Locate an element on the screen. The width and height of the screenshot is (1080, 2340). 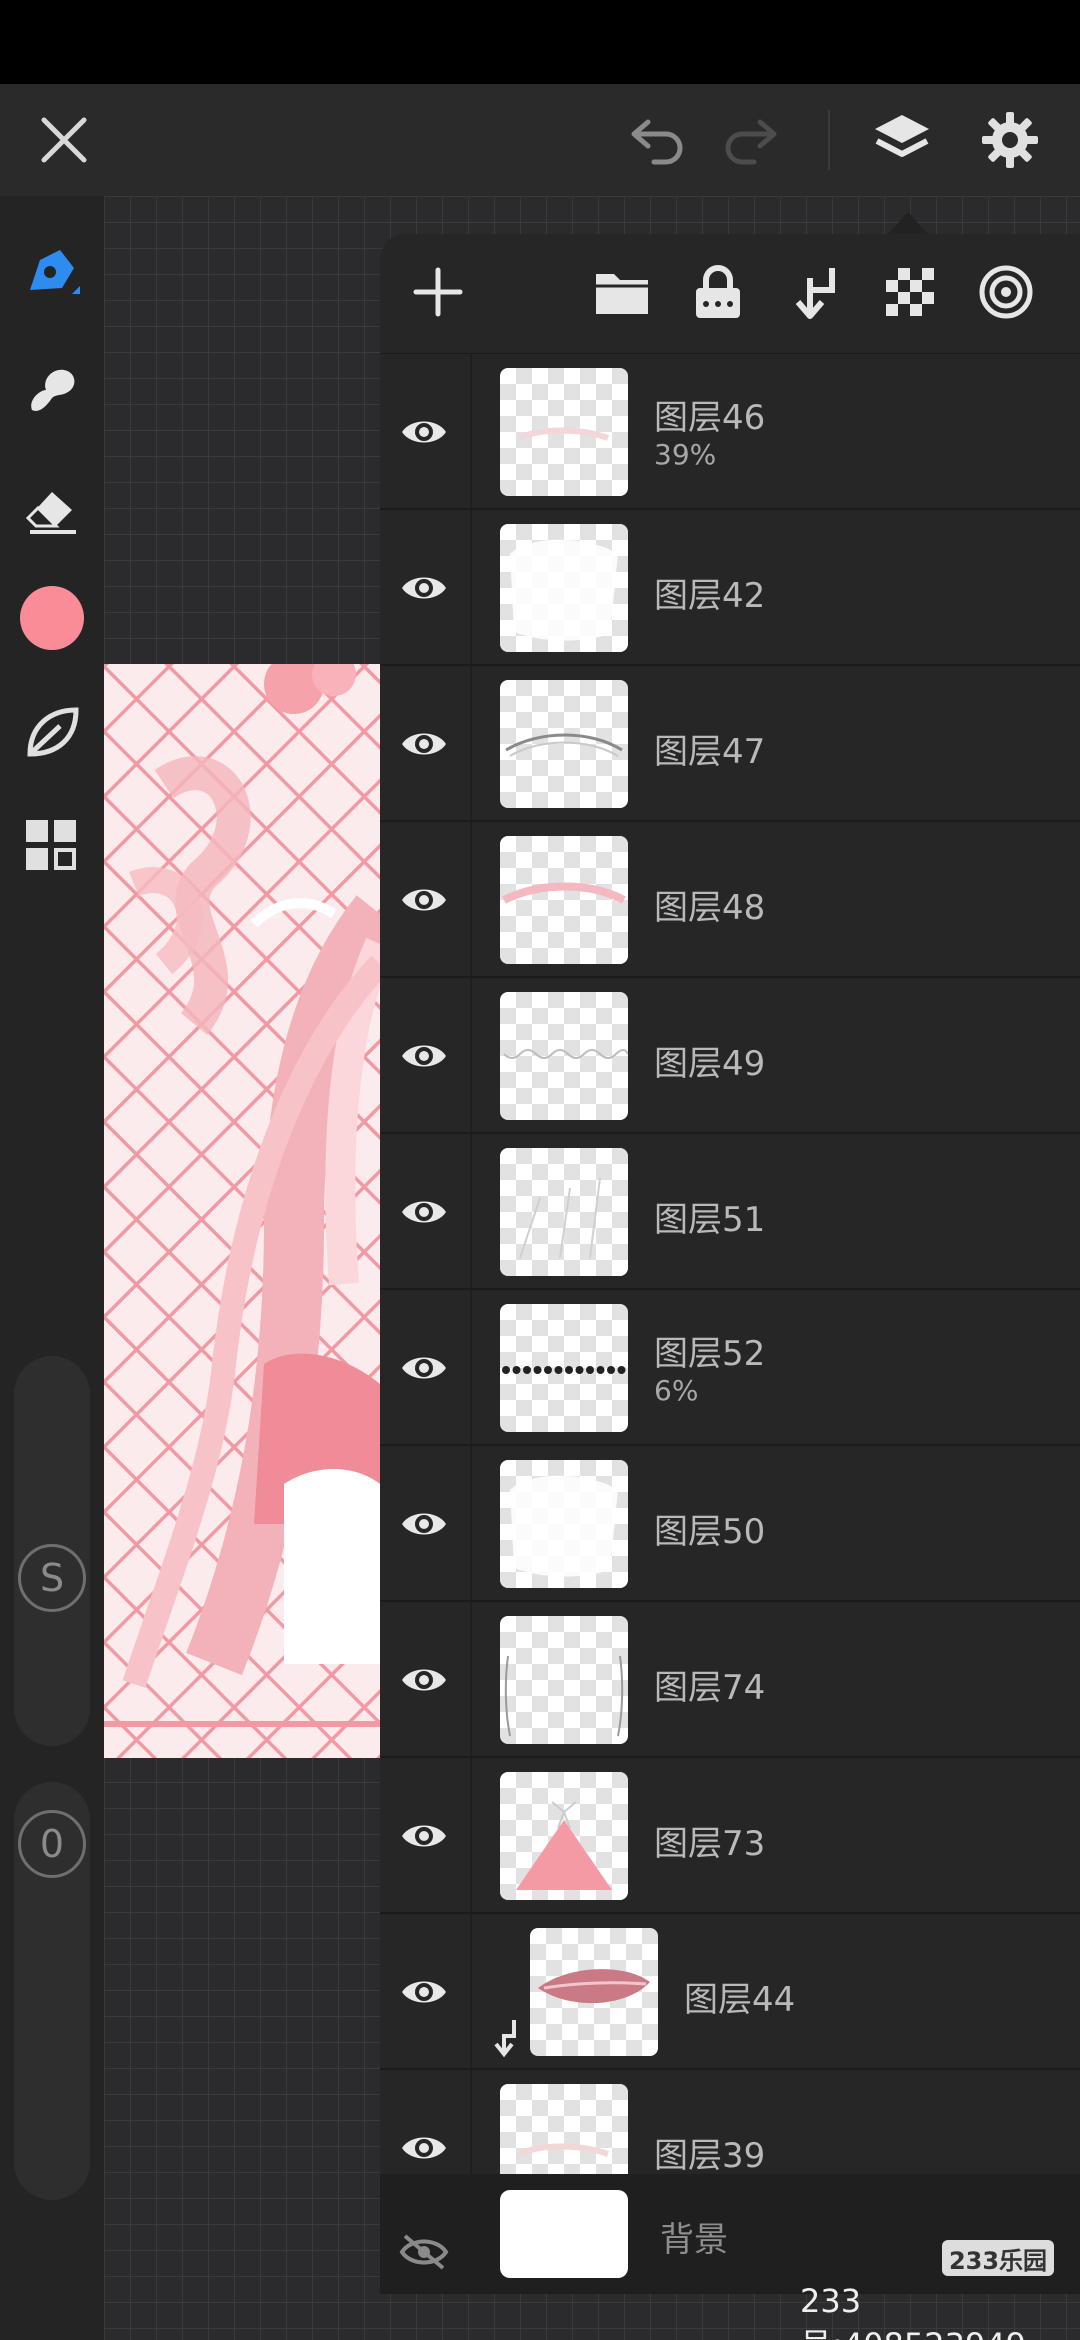
clipping-mask-icon is located at coordinates (507, 2038).